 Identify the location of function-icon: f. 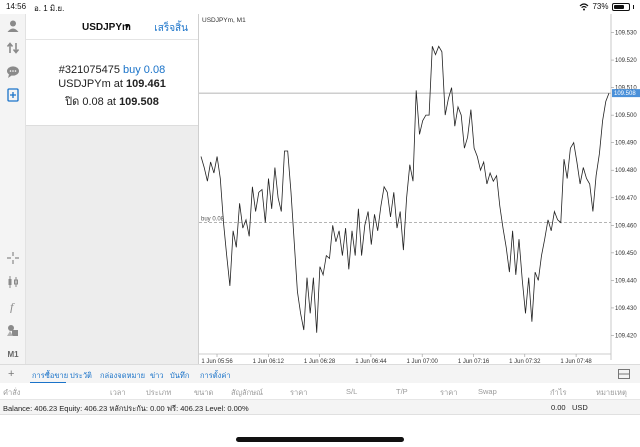
(12, 306).